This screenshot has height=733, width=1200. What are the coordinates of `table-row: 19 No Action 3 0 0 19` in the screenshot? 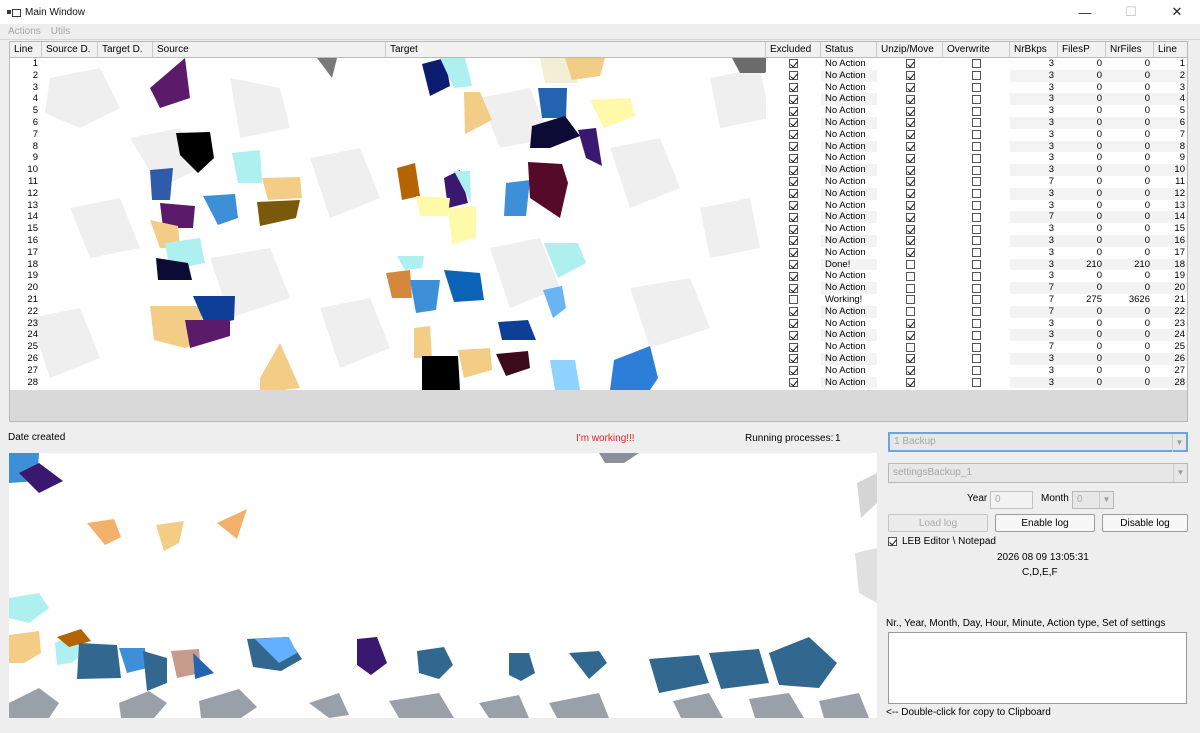 It's located at (598, 276).